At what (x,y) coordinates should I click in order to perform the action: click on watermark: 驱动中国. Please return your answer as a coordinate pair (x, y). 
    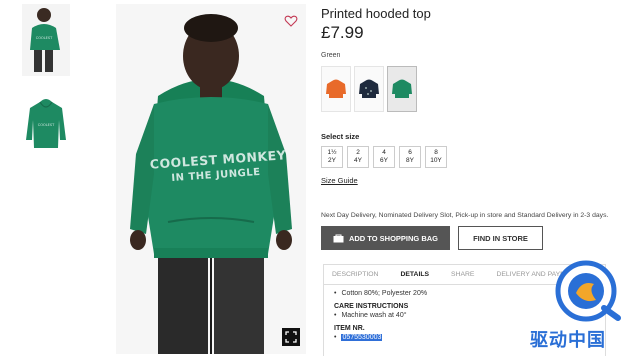
    Looking at the image, I should click on (578, 308).